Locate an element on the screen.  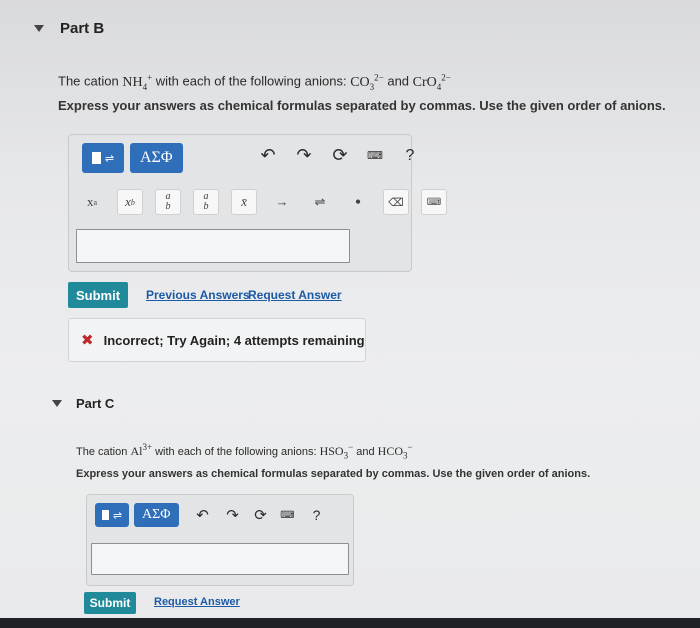
reaction-arrow-key: → is located at coordinates (282, 202).